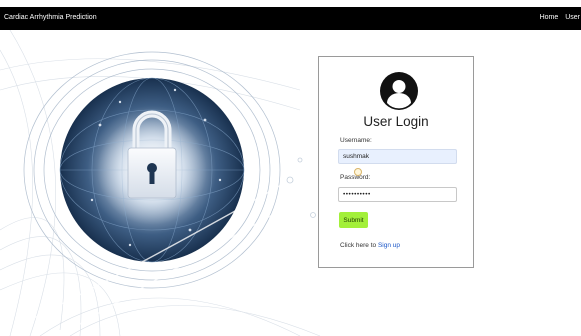 The width and height of the screenshot is (581, 336). Describe the element at coordinates (353, 220) in the screenshot. I see `submit-button: Submit` at that location.